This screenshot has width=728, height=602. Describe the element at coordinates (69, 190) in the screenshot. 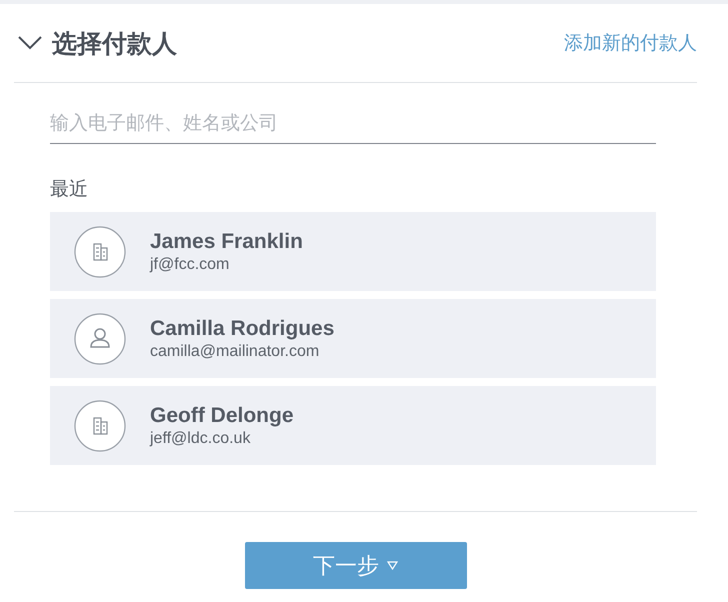

I see `recent-label: 最近` at that location.